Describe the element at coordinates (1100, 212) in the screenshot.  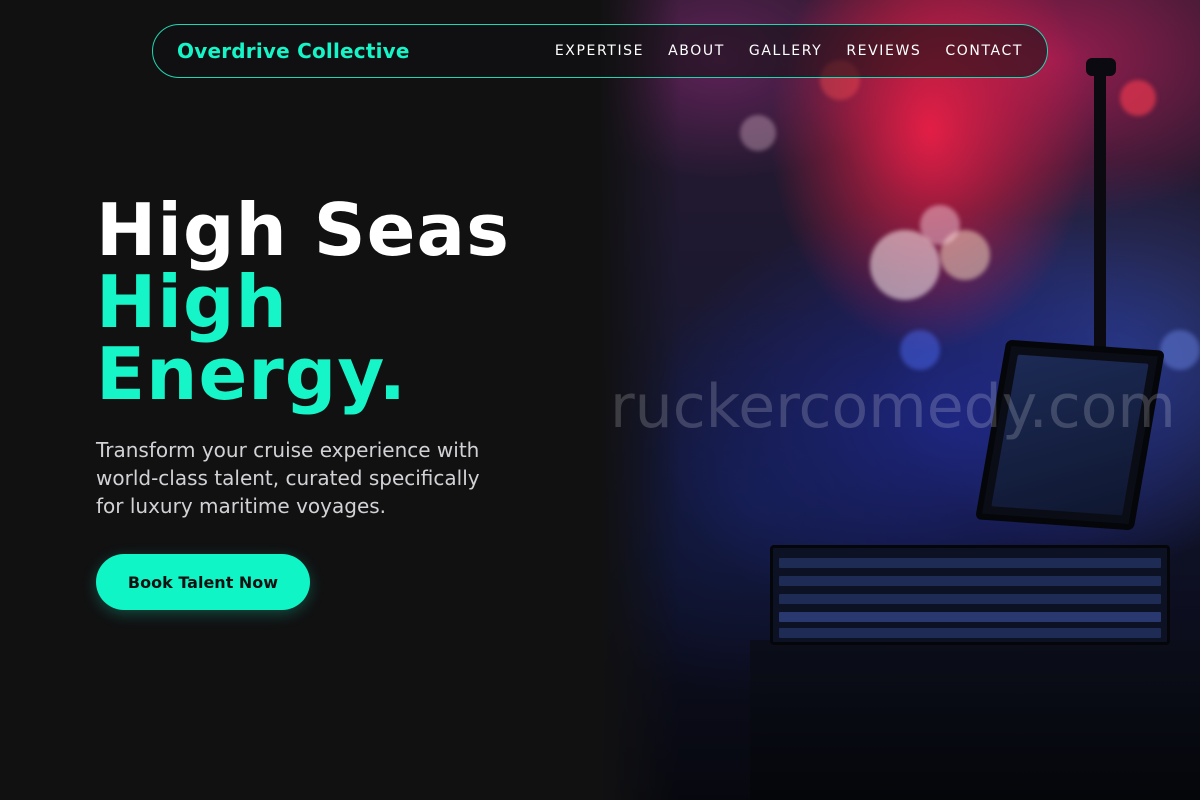
I see `microphone-stand` at that location.